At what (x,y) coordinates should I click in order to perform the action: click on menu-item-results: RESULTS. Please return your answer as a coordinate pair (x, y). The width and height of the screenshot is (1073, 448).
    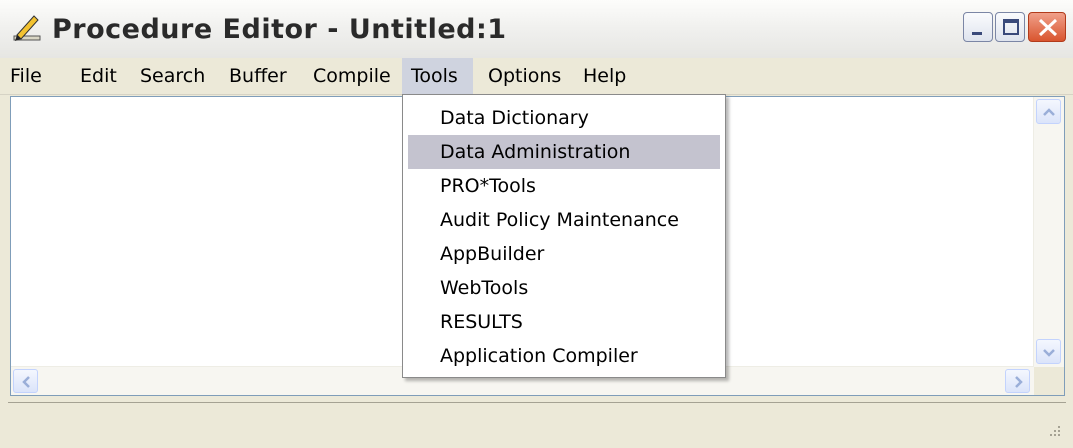
    Looking at the image, I should click on (564, 322).